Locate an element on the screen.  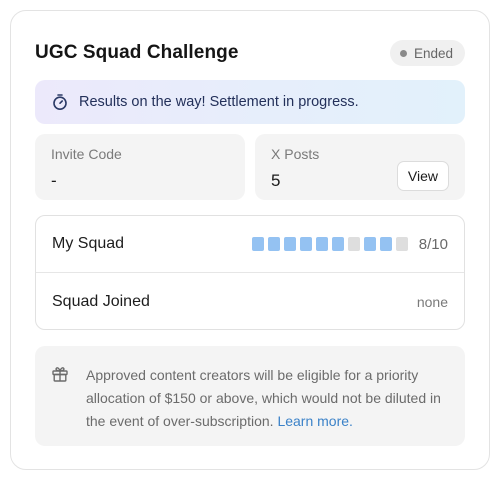
x-posts-panel: X Posts 5 View is located at coordinates (360, 167).